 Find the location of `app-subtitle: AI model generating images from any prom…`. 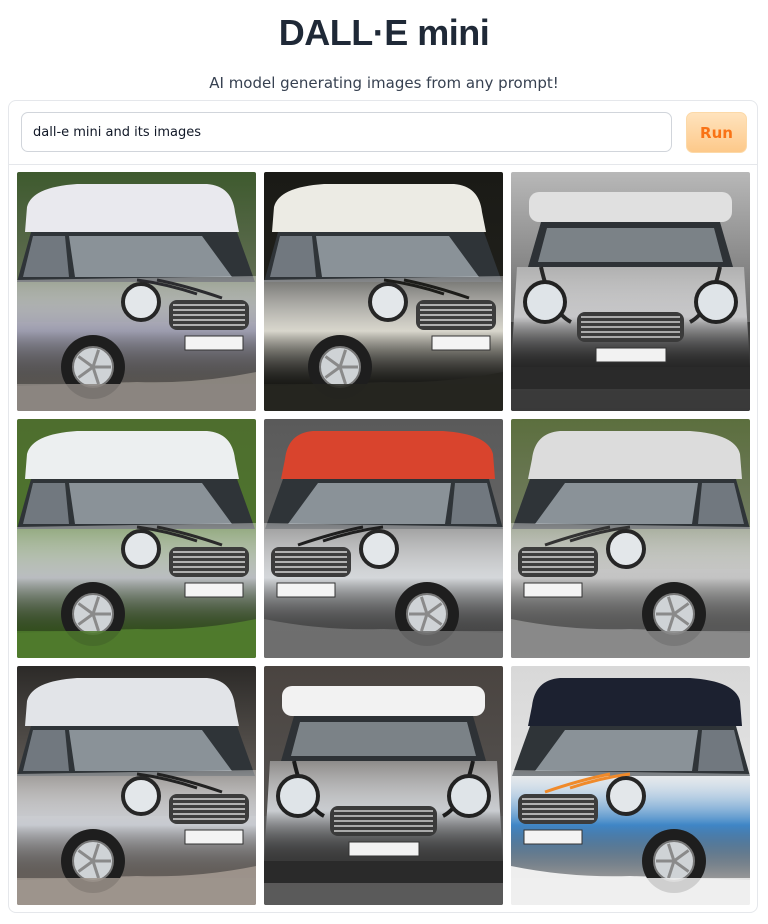

app-subtitle: AI model generating images from any prom… is located at coordinates (384, 83).